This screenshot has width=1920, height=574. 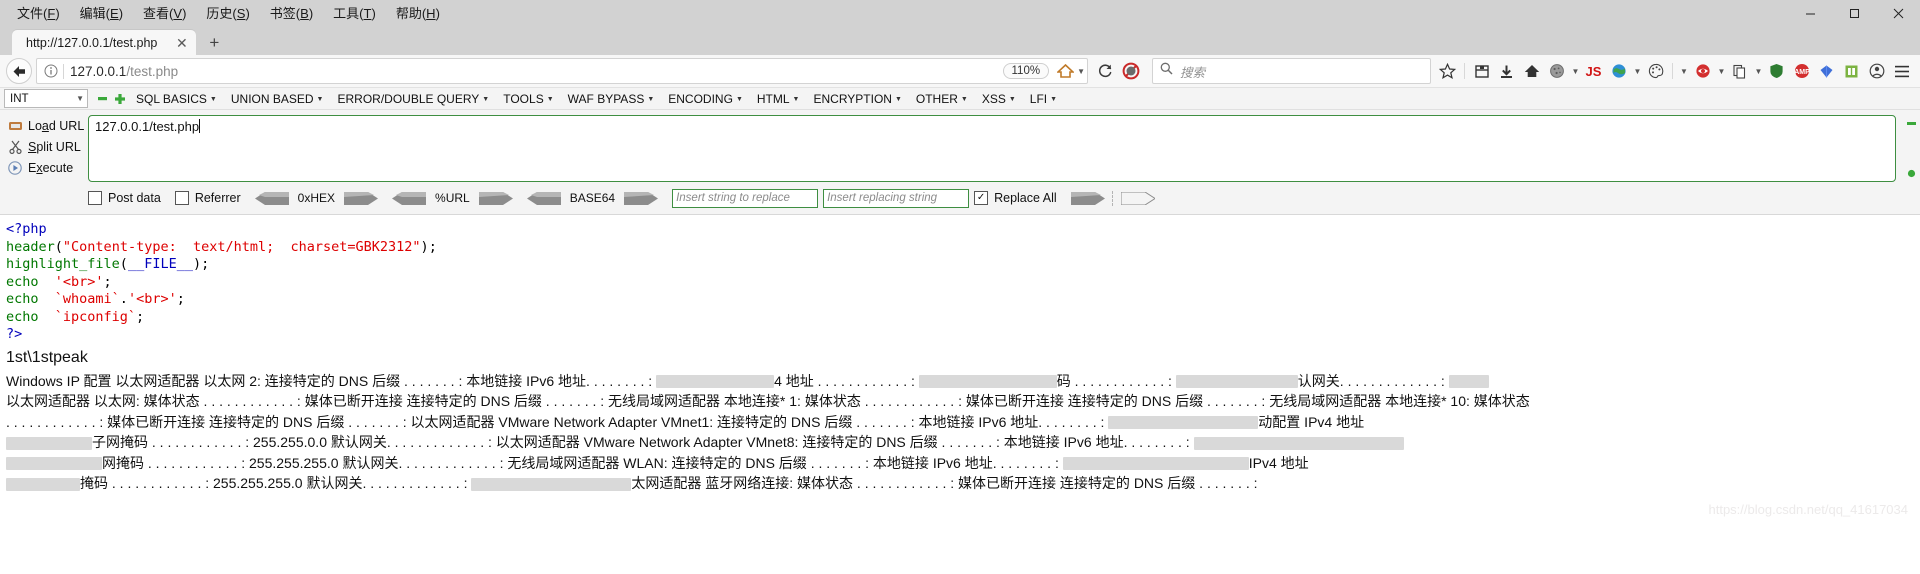 I want to click on url-textarea: 127.0.0.1/test.php, so click(x=992, y=148).